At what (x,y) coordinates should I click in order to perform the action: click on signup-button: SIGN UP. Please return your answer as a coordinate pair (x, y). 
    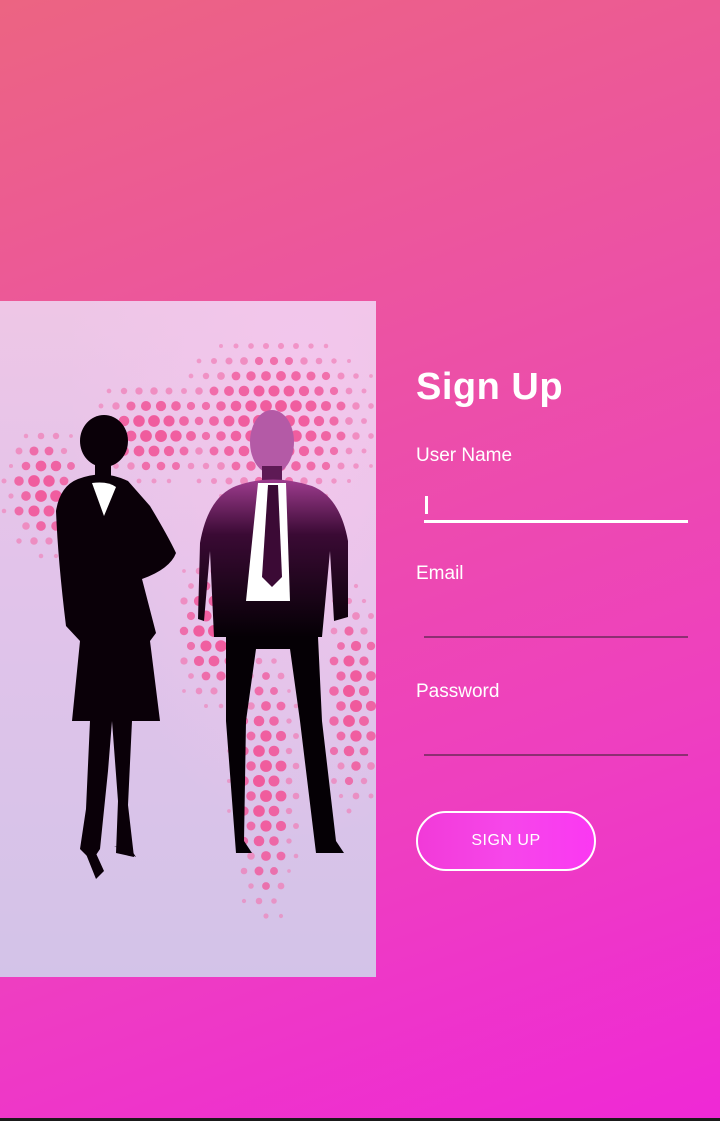
    Looking at the image, I should click on (506, 841).